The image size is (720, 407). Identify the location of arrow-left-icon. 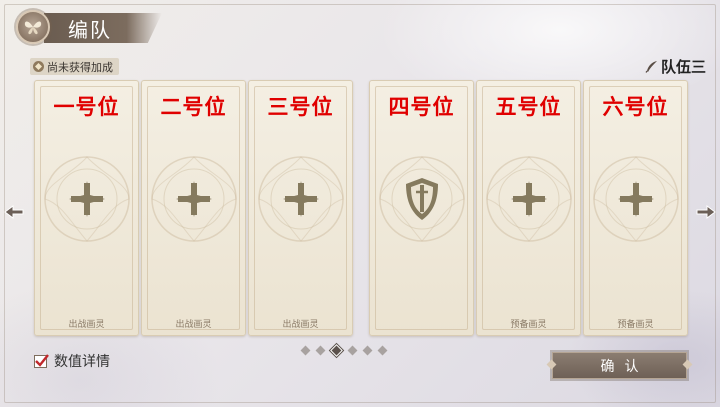
(14, 212).